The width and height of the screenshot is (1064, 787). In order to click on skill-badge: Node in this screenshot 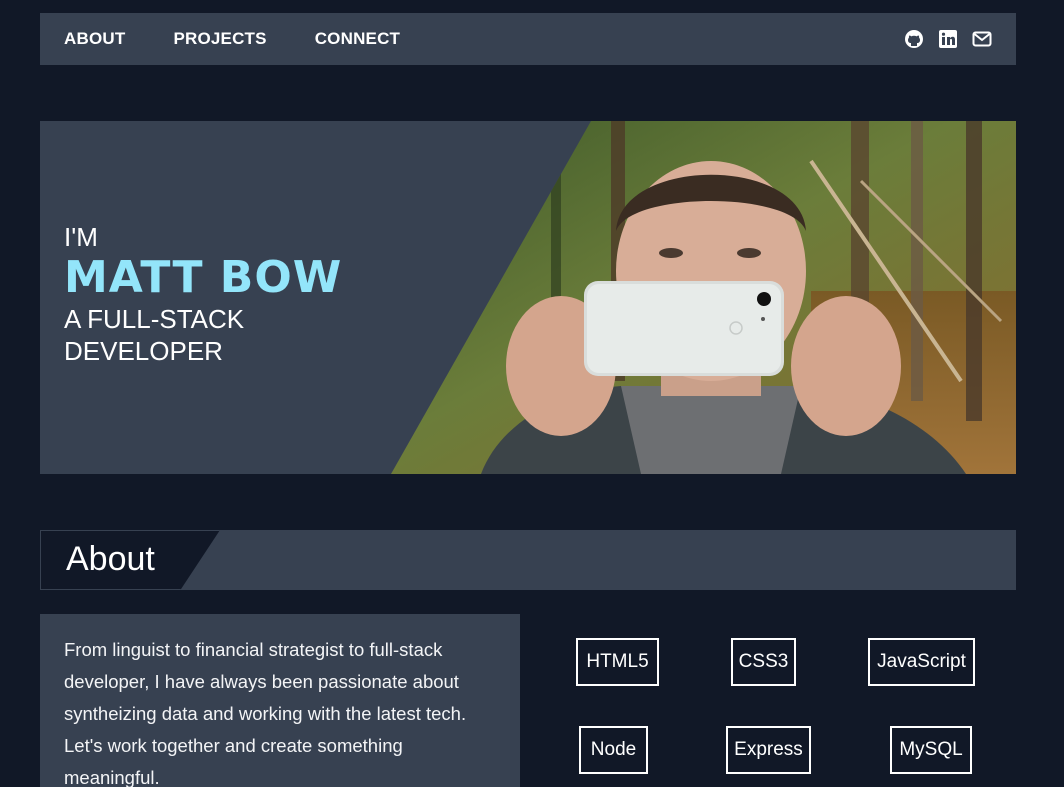, I will do `click(613, 750)`.